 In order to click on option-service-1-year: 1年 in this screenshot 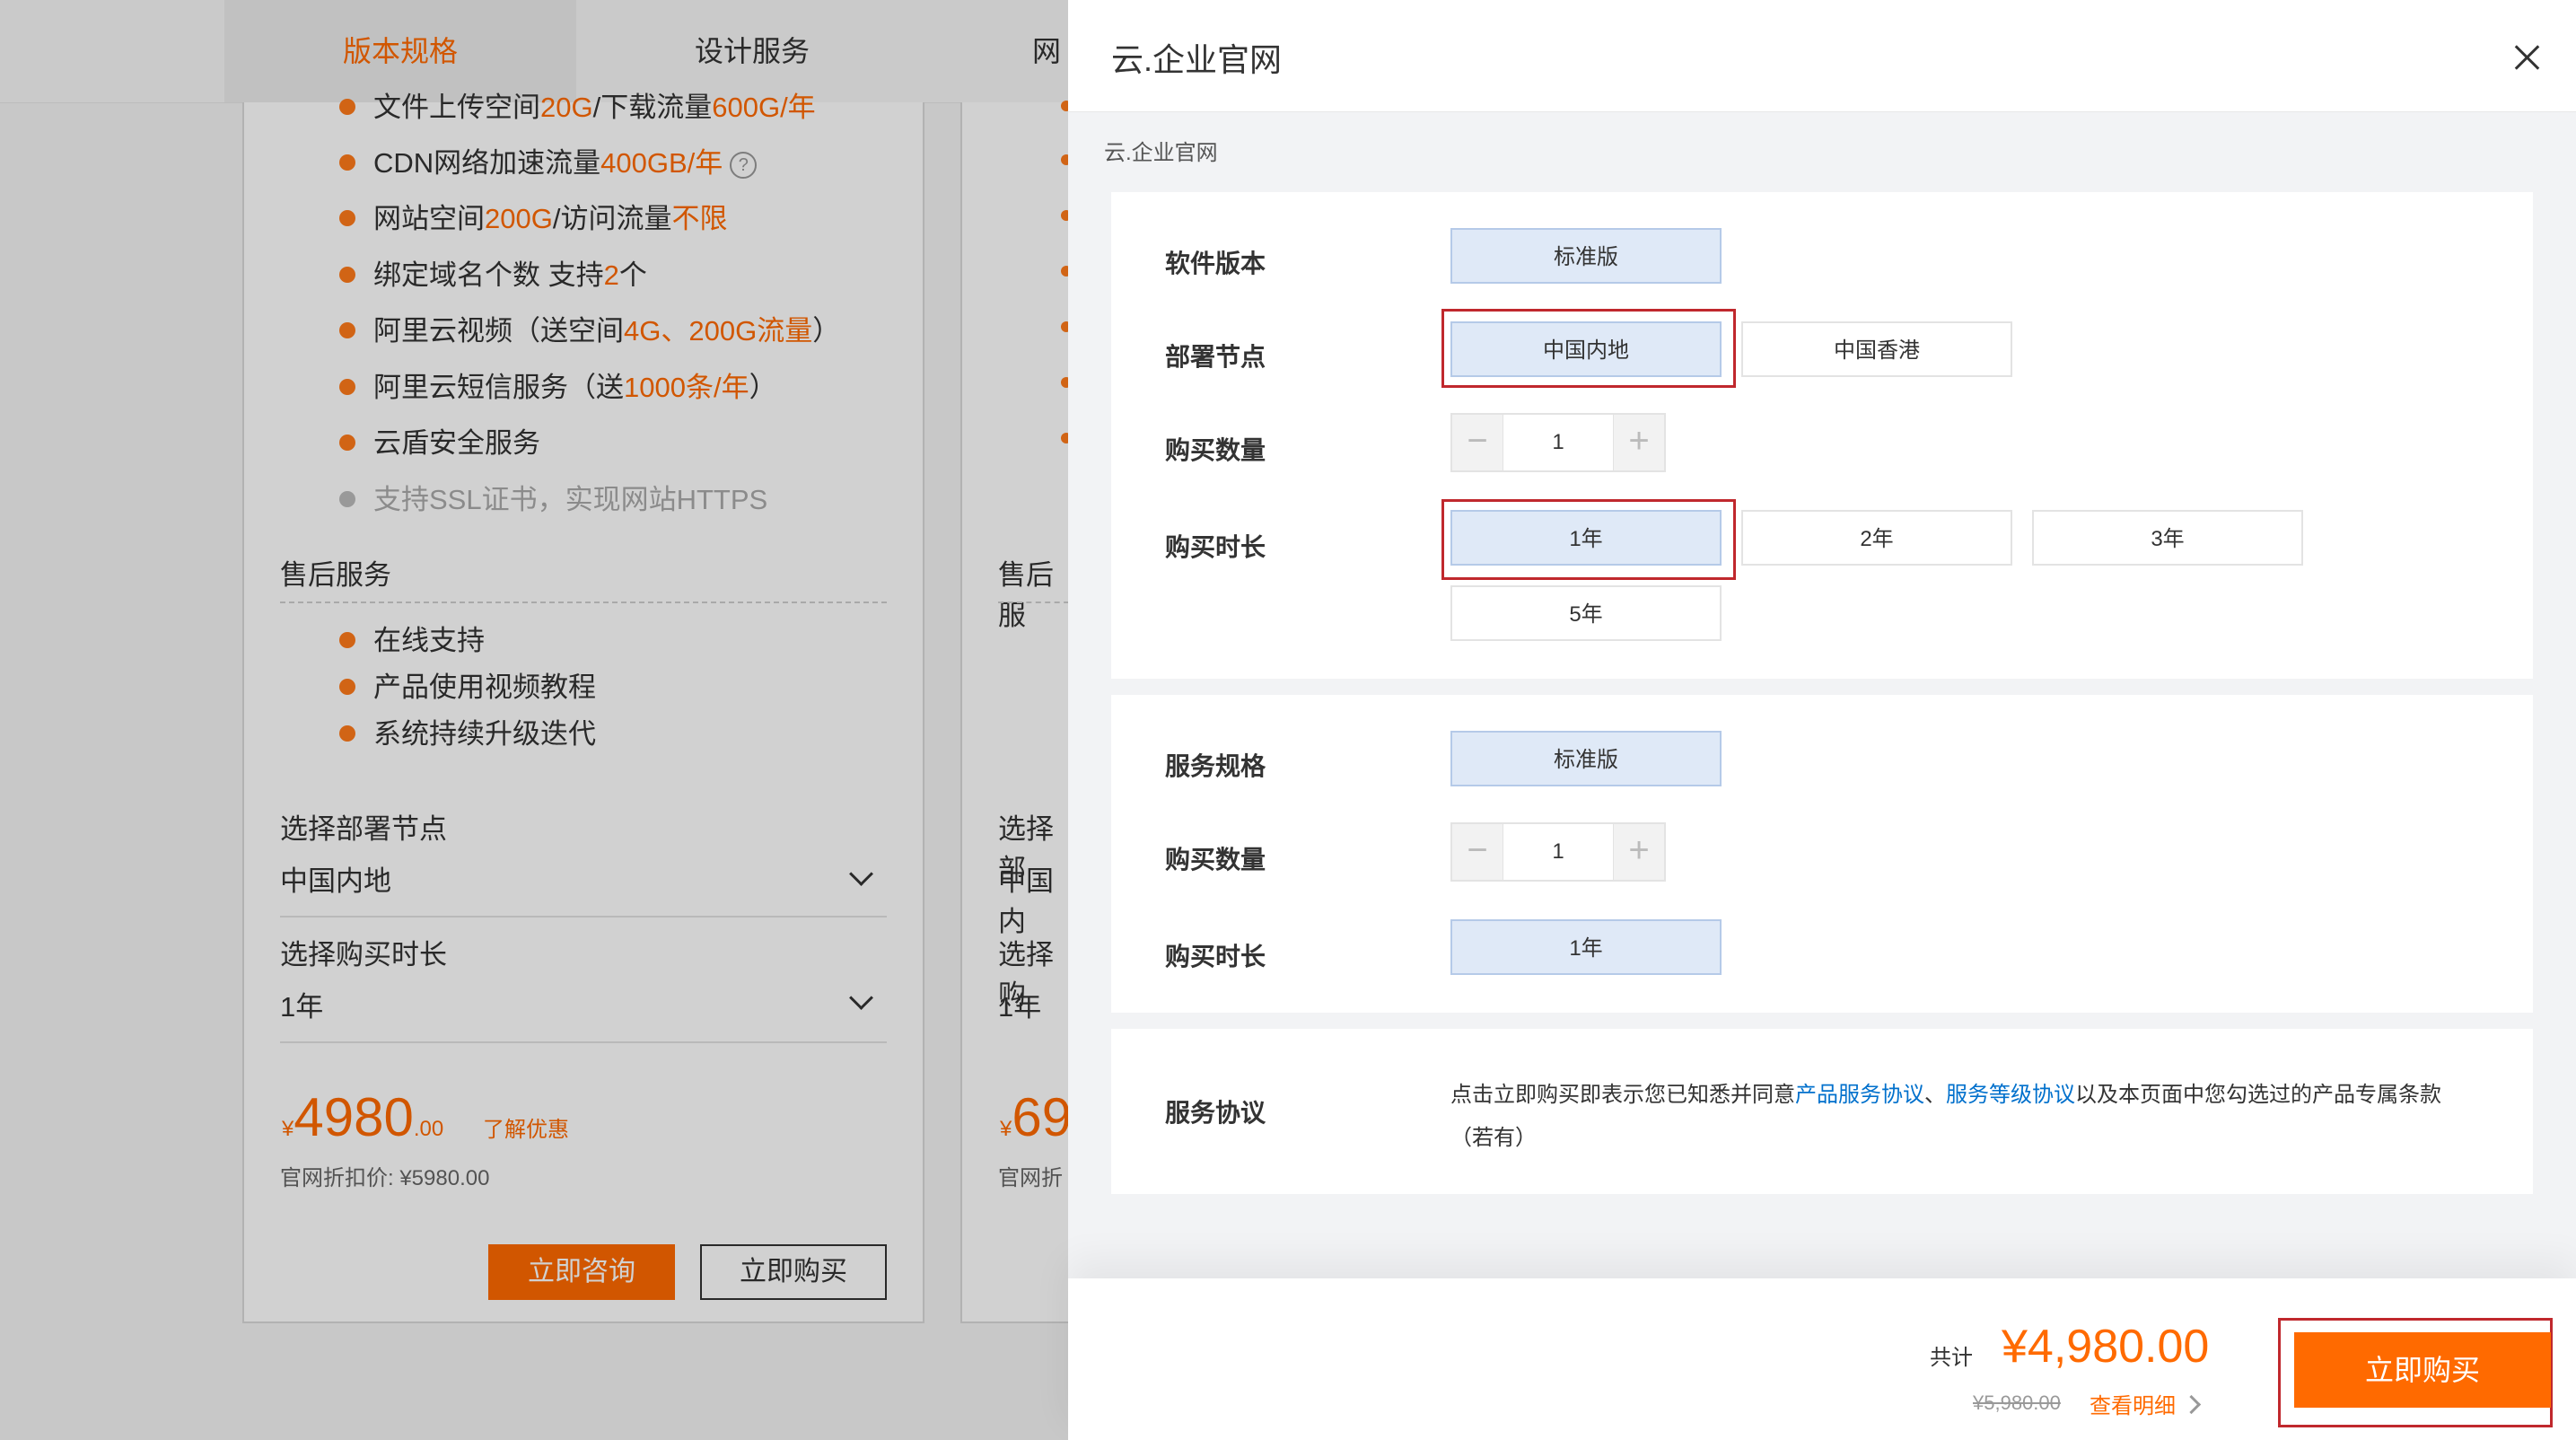, I will do `click(1586, 947)`.